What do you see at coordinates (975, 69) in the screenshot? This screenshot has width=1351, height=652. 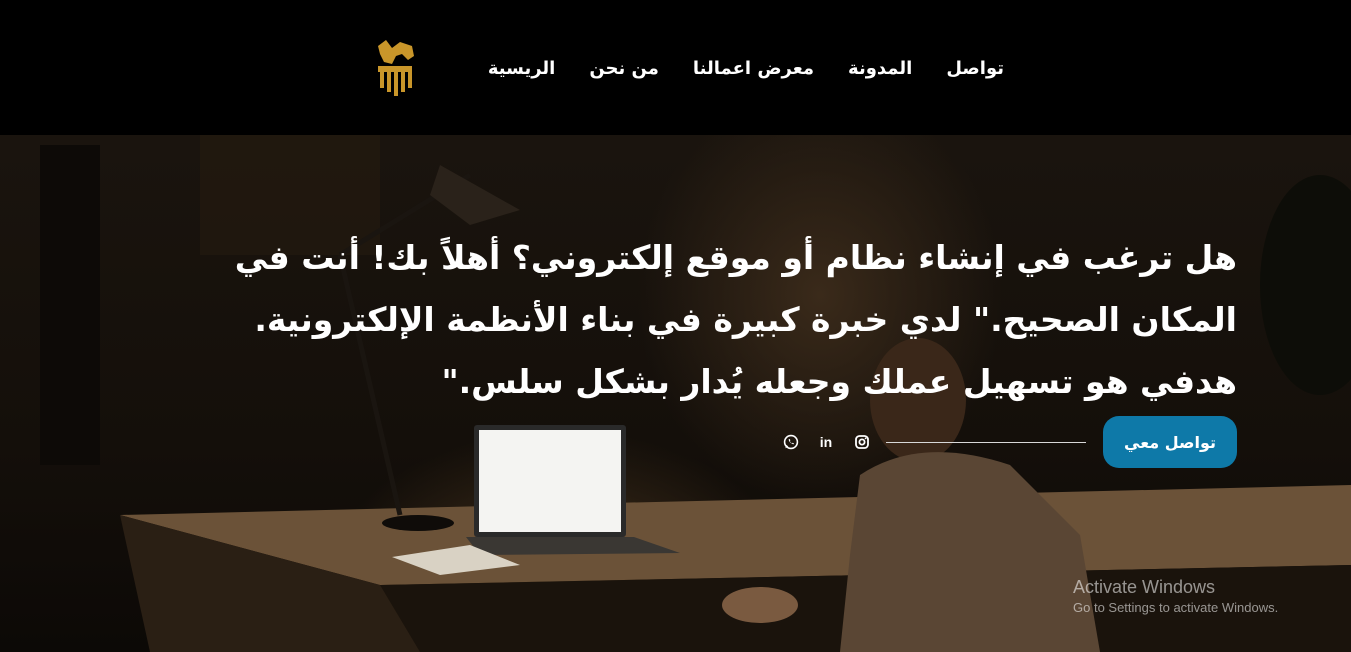 I see `nav-item-contact: تواصل` at bounding box center [975, 69].